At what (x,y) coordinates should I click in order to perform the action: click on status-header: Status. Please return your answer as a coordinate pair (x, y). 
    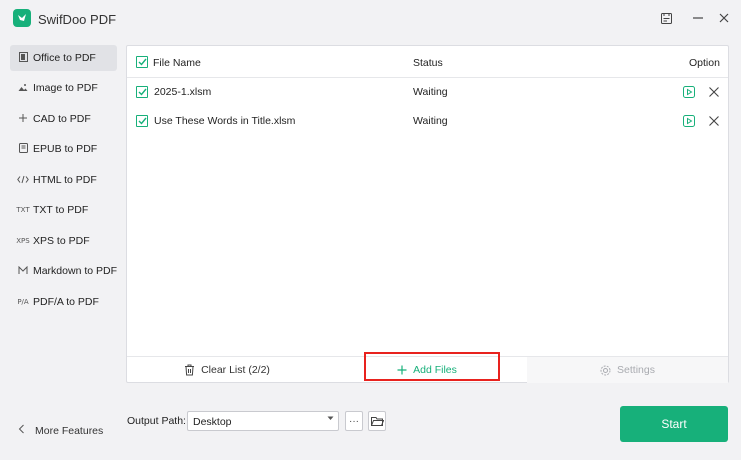
    Looking at the image, I should click on (428, 63).